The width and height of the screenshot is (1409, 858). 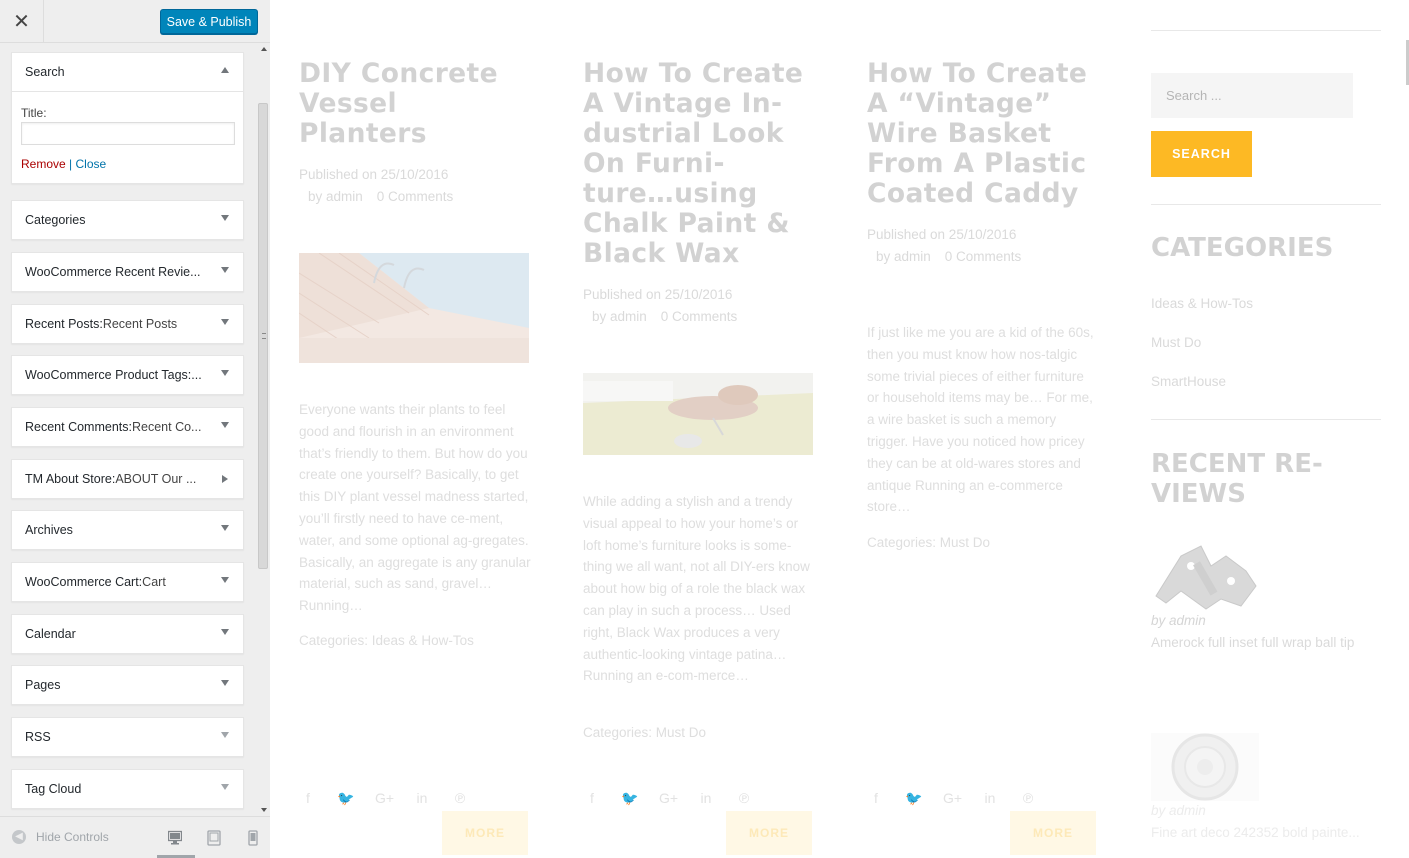 I want to click on search-button: SEARCH, so click(x=1201, y=154).